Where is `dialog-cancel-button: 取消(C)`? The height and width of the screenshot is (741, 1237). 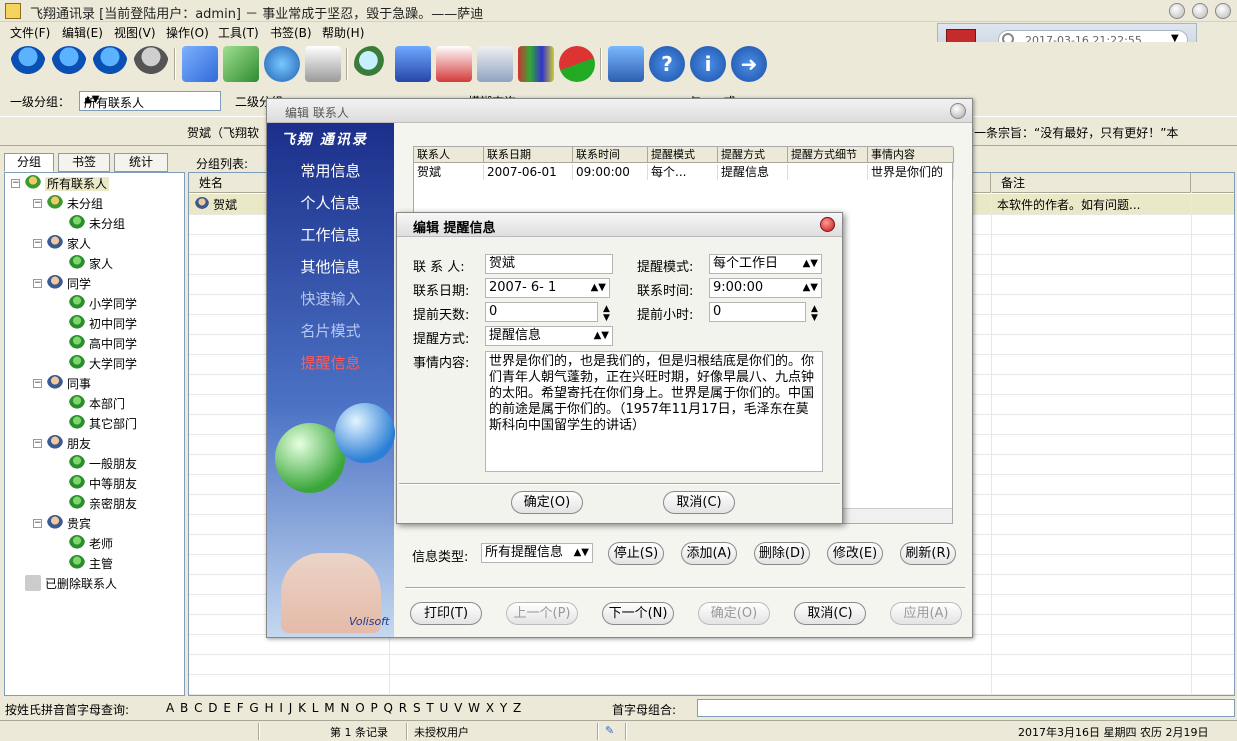 dialog-cancel-button: 取消(C) is located at coordinates (699, 502).